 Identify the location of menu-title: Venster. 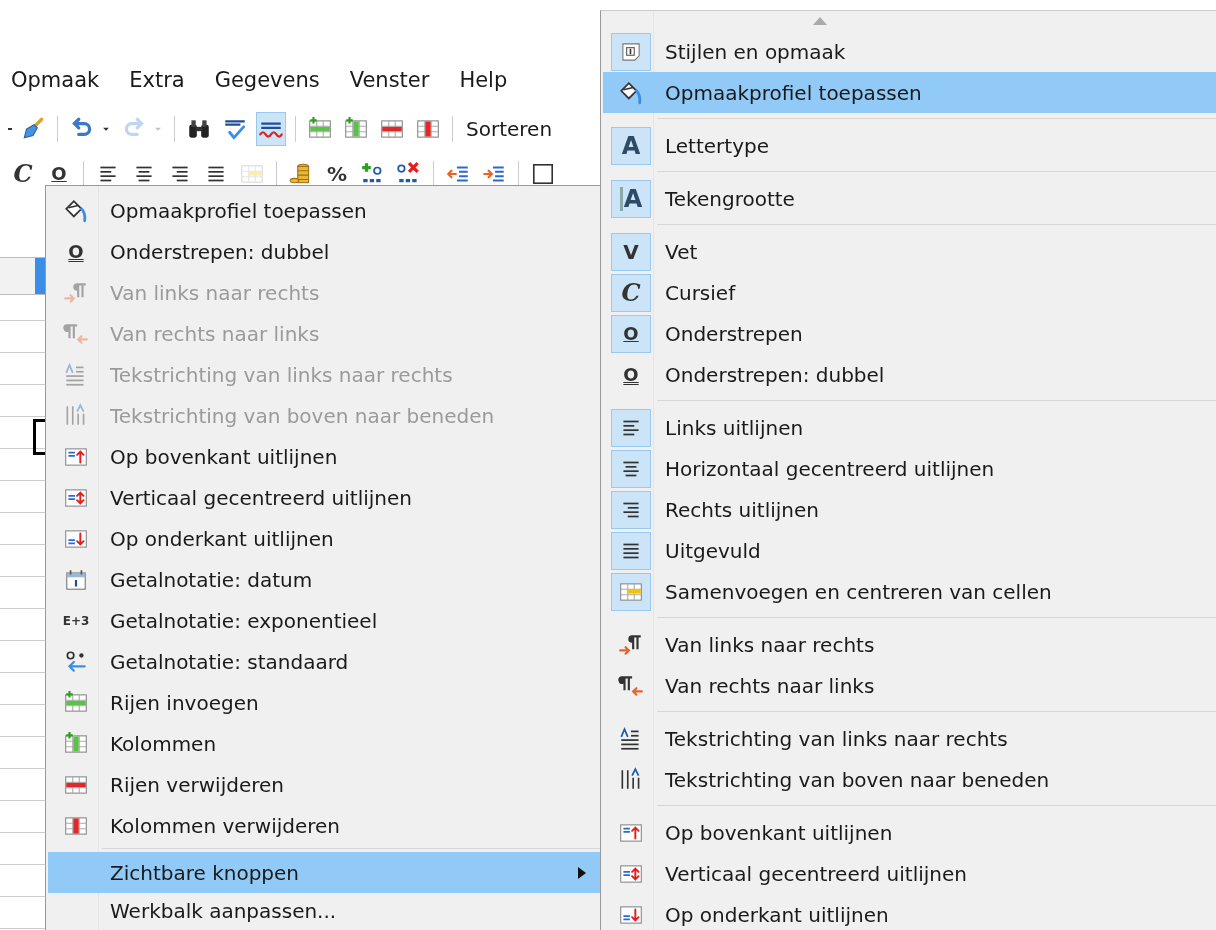
(389, 82).